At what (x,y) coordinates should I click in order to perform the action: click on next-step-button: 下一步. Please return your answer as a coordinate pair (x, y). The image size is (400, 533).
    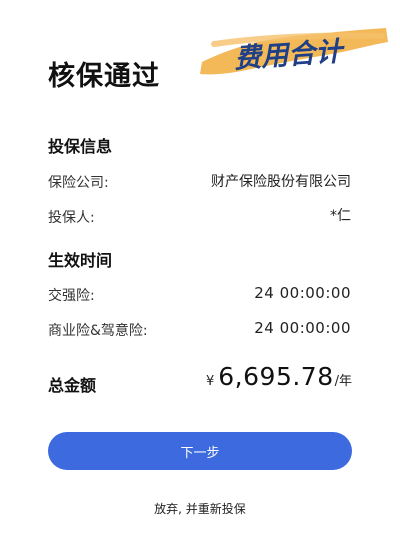
    Looking at the image, I should click on (200, 451).